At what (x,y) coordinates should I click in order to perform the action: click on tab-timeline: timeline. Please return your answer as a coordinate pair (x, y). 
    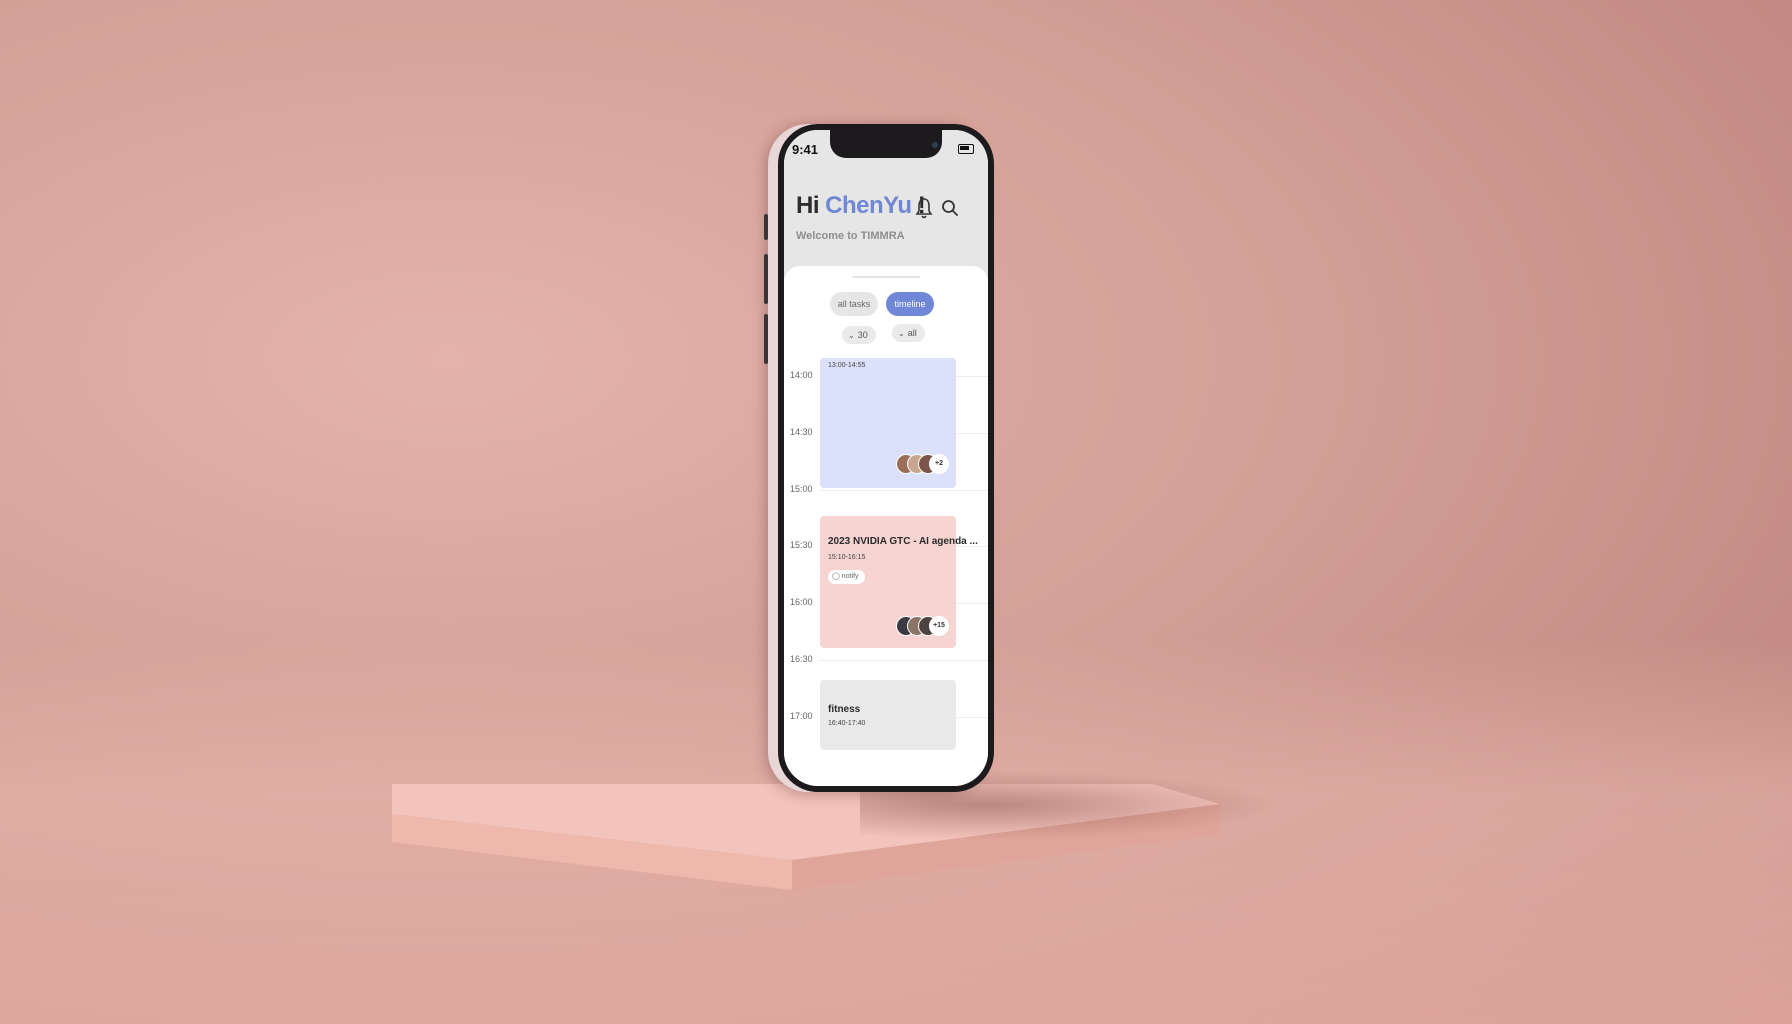
    Looking at the image, I should click on (910, 304).